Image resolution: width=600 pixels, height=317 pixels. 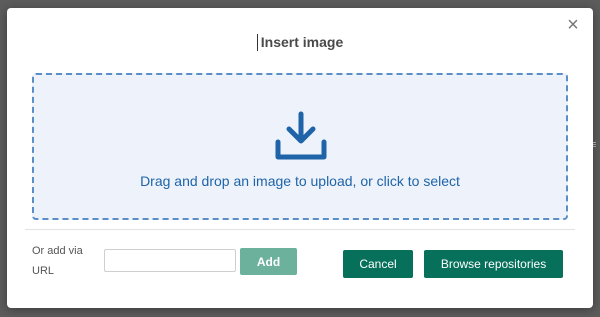 I want to click on url-label: Or add via URL, so click(x=57, y=261).